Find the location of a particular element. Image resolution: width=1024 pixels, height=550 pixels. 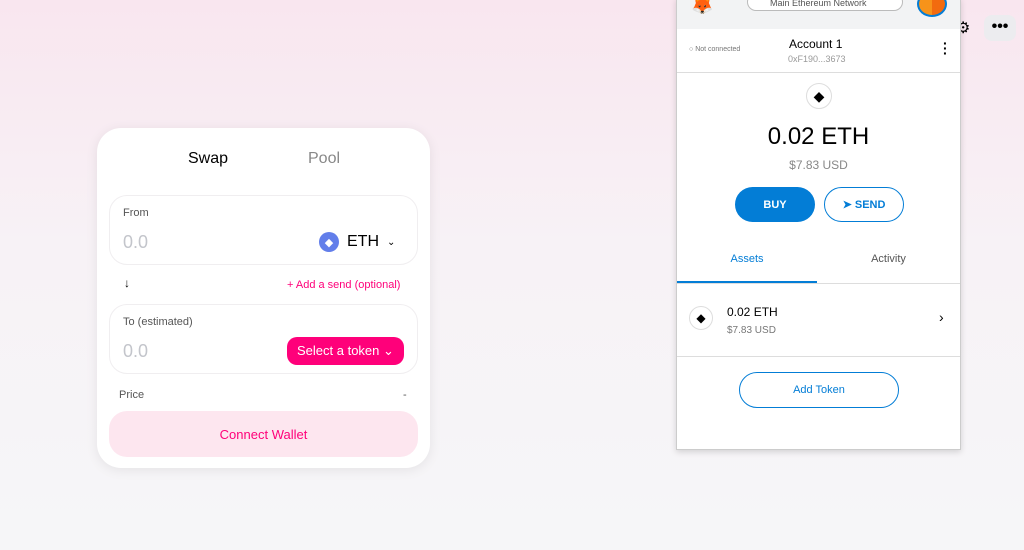

network-name: Main Ethereum Network is located at coordinates (818, 4).